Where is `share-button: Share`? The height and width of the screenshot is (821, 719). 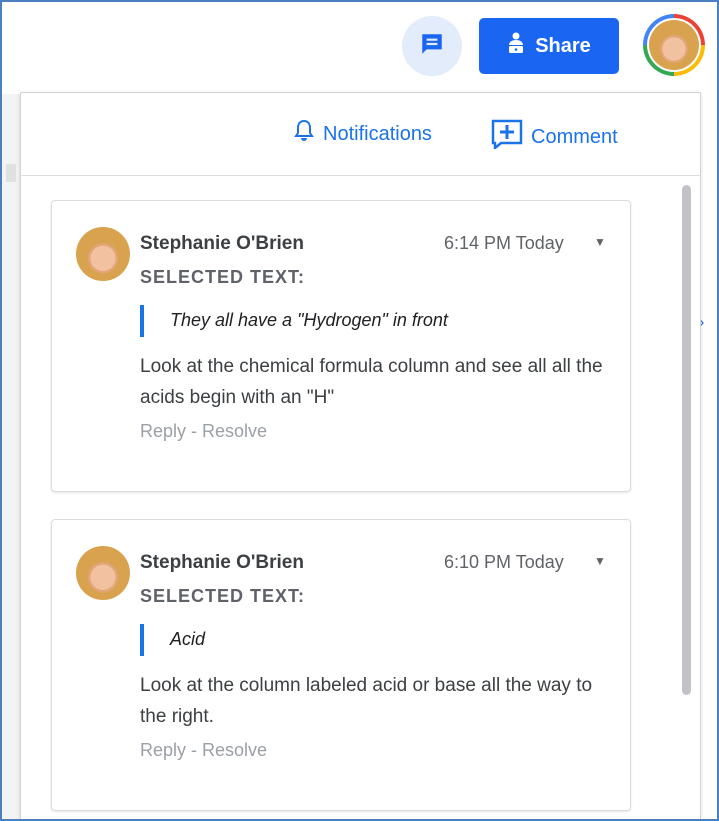
share-button: Share is located at coordinates (549, 46).